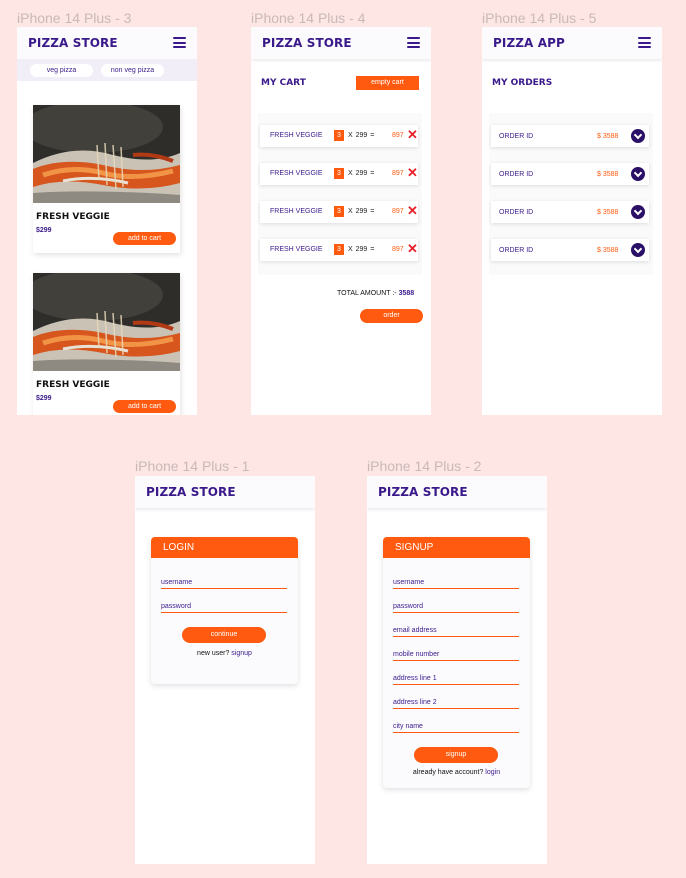 The height and width of the screenshot is (878, 686). Describe the element at coordinates (456, 655) in the screenshot. I see `mobile-field: mobile number` at that location.